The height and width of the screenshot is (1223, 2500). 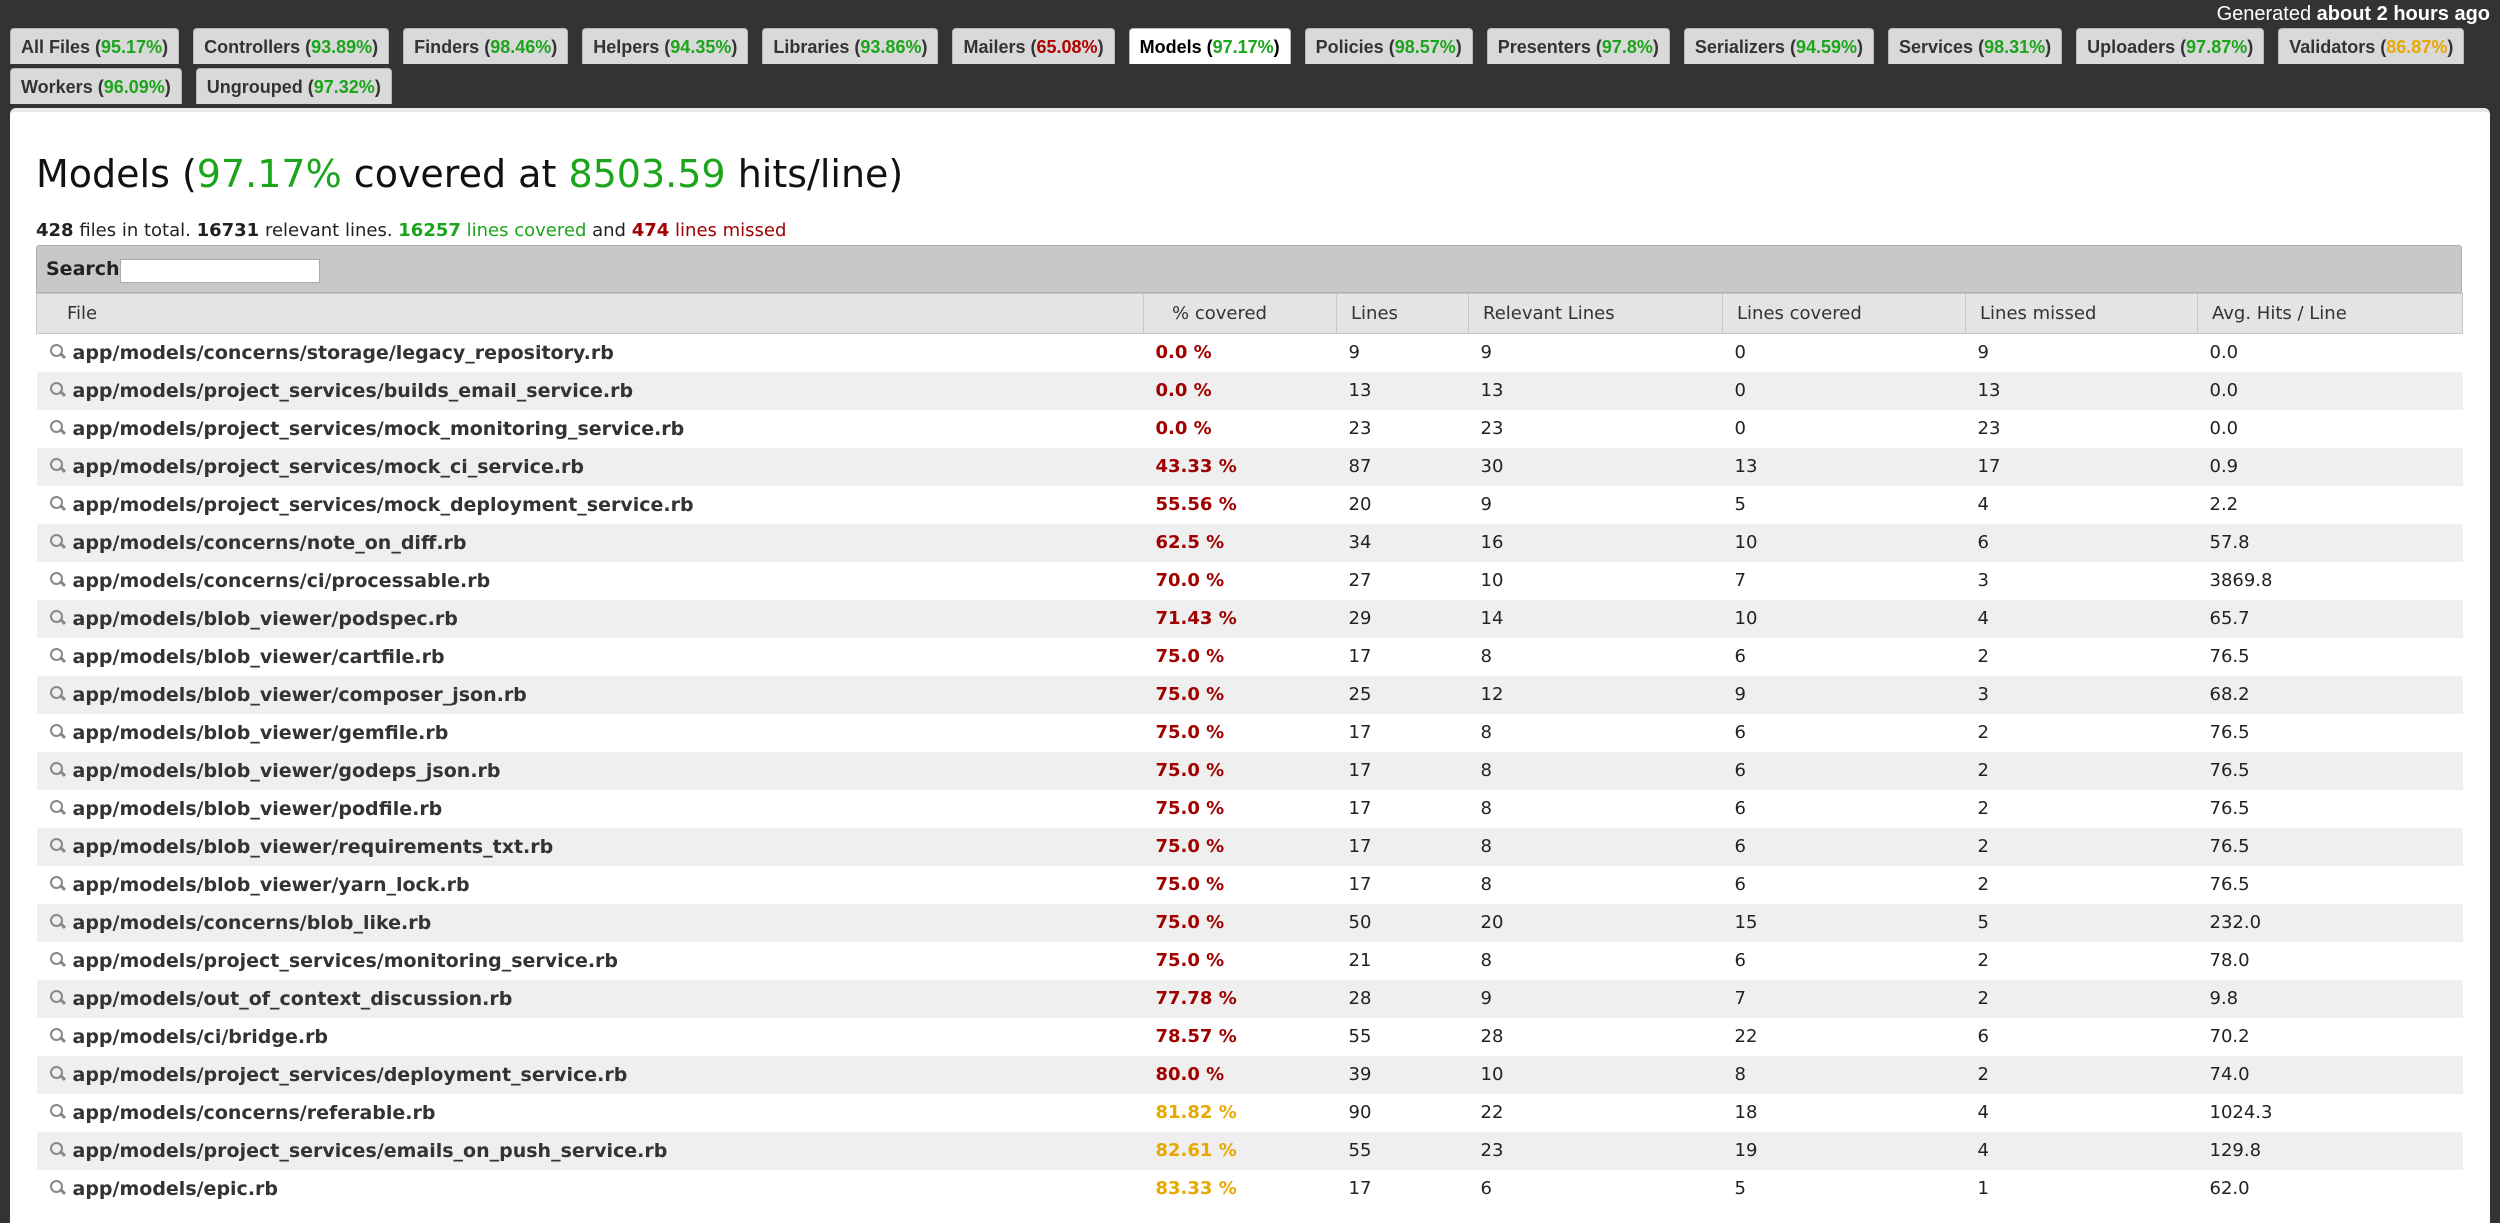 I want to click on tab-libraries: Libraries (93.86%), so click(x=850, y=46).